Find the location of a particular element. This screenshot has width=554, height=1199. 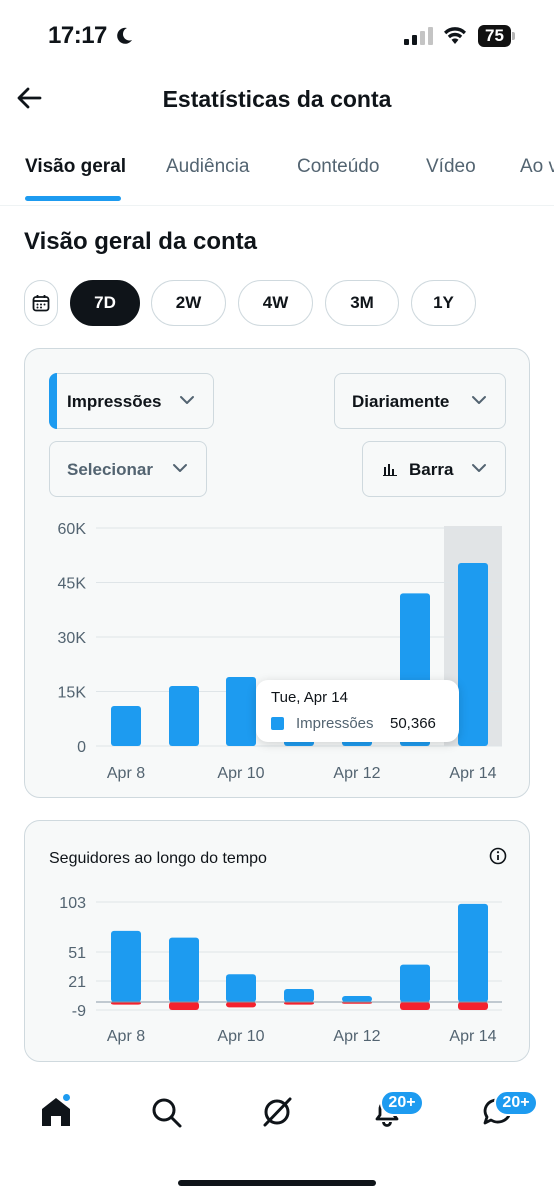

messages-badge: 20+ is located at coordinates (516, 1103).